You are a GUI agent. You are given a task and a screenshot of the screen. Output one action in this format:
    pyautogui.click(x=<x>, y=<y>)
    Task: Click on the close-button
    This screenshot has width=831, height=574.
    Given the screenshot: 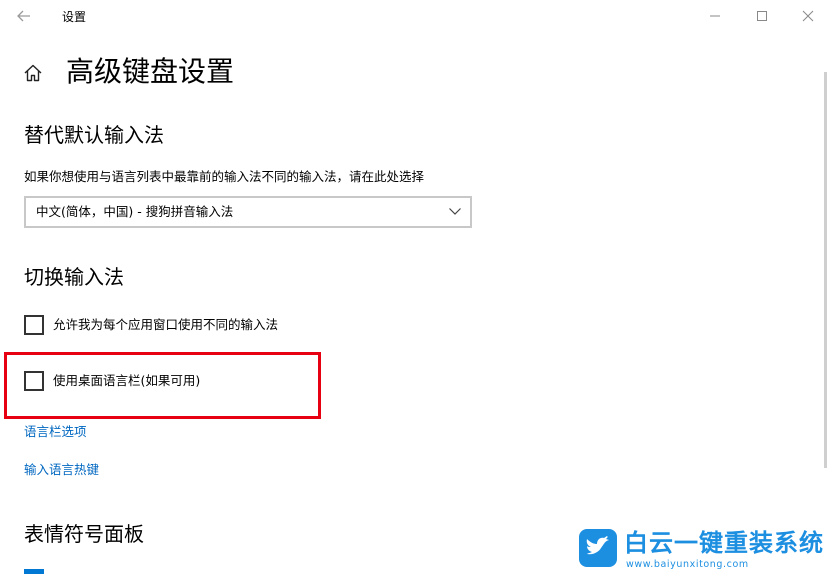 What is the action you would take?
    pyautogui.click(x=808, y=16)
    